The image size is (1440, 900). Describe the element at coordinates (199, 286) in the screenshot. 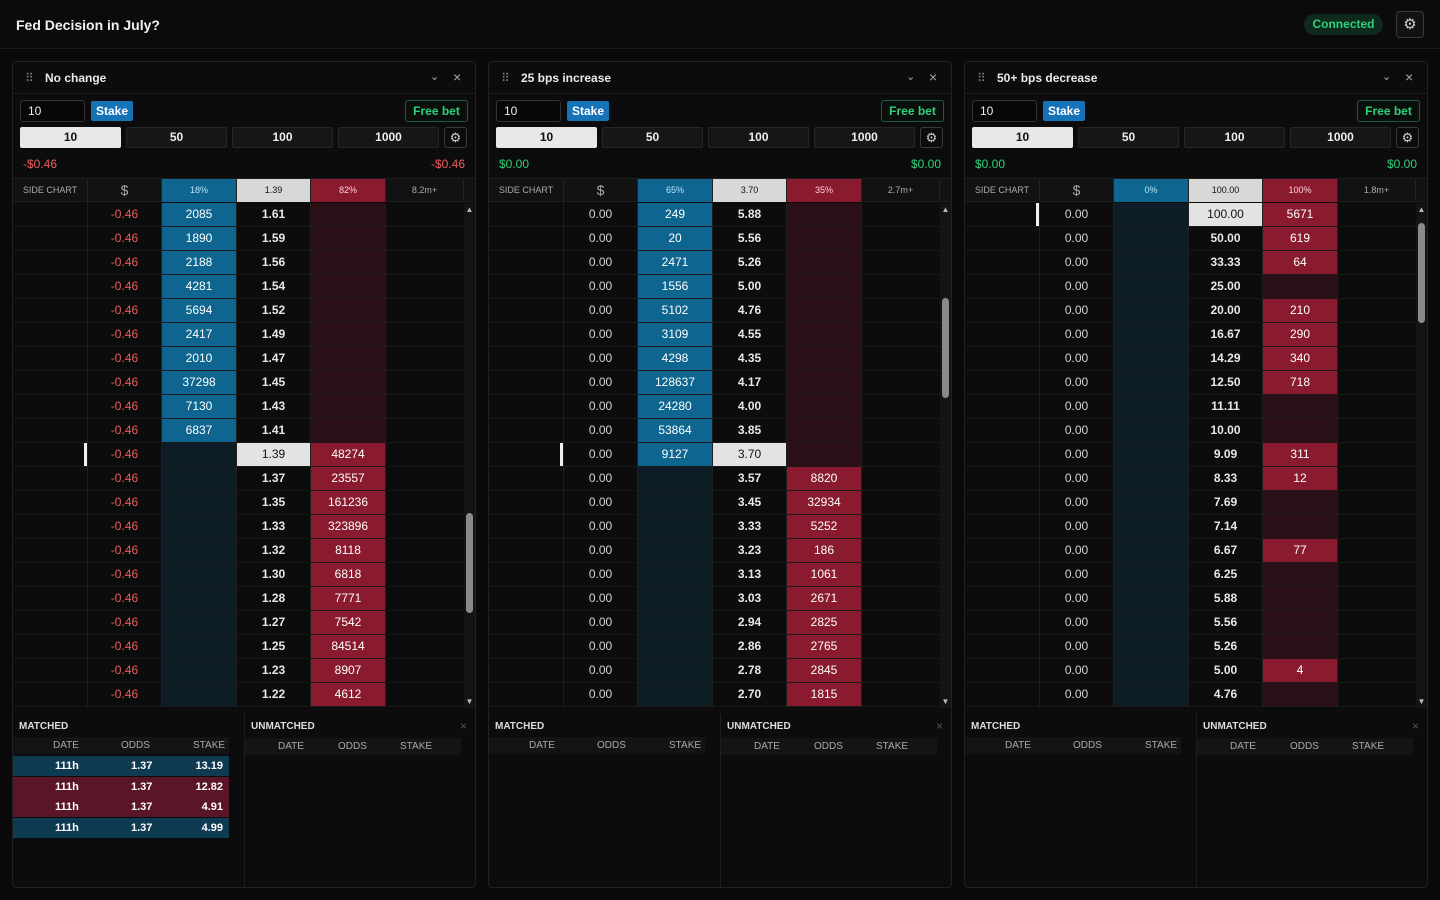

I see `back-cell: 4281` at that location.